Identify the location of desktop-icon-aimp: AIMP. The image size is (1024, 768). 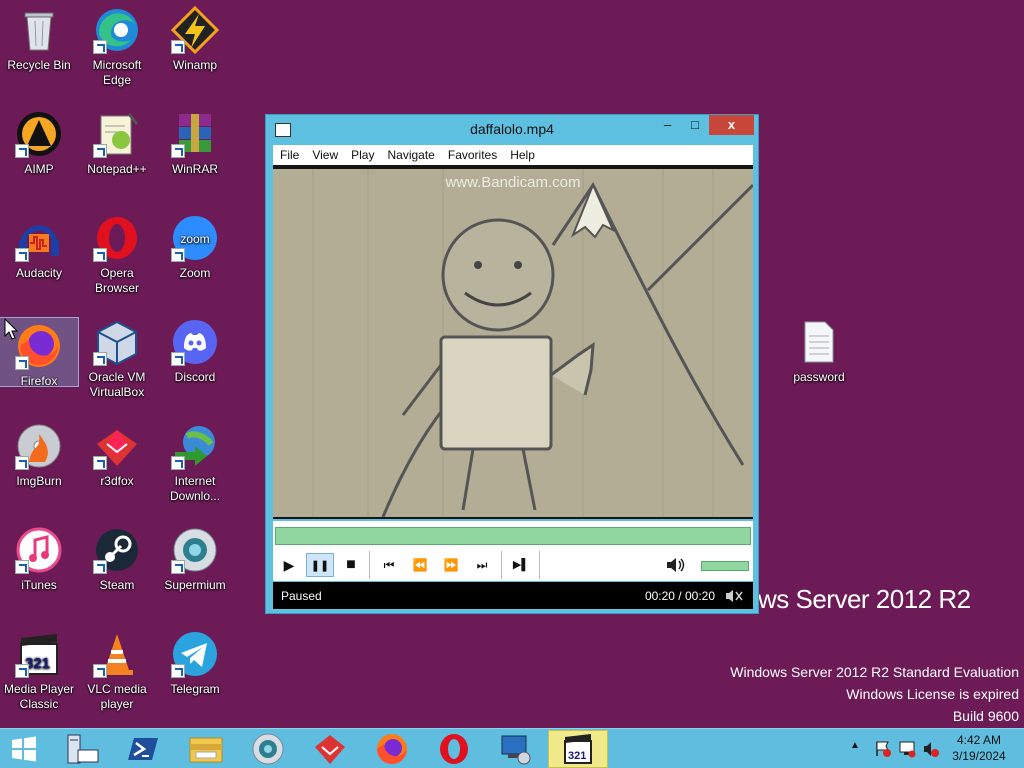
(39, 141).